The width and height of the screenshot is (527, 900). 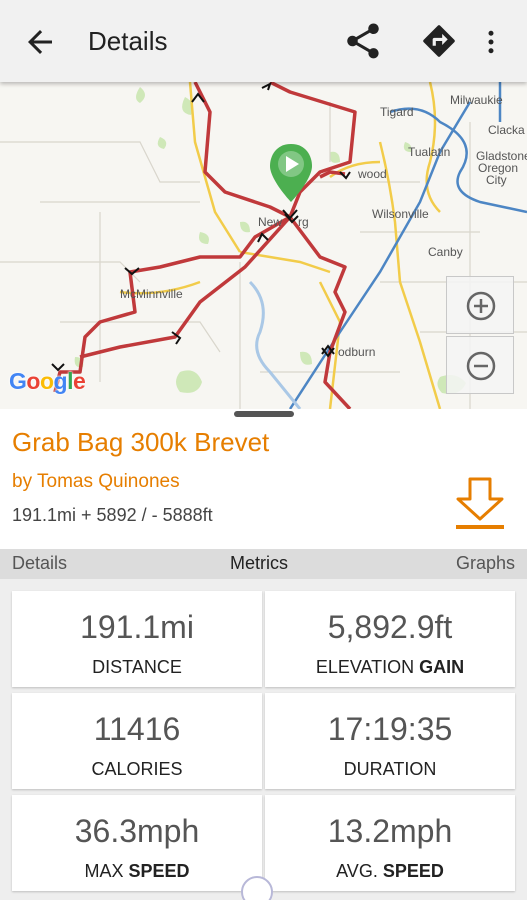 What do you see at coordinates (390, 871) in the screenshot?
I see `metric-label: AVG. SPEED` at bounding box center [390, 871].